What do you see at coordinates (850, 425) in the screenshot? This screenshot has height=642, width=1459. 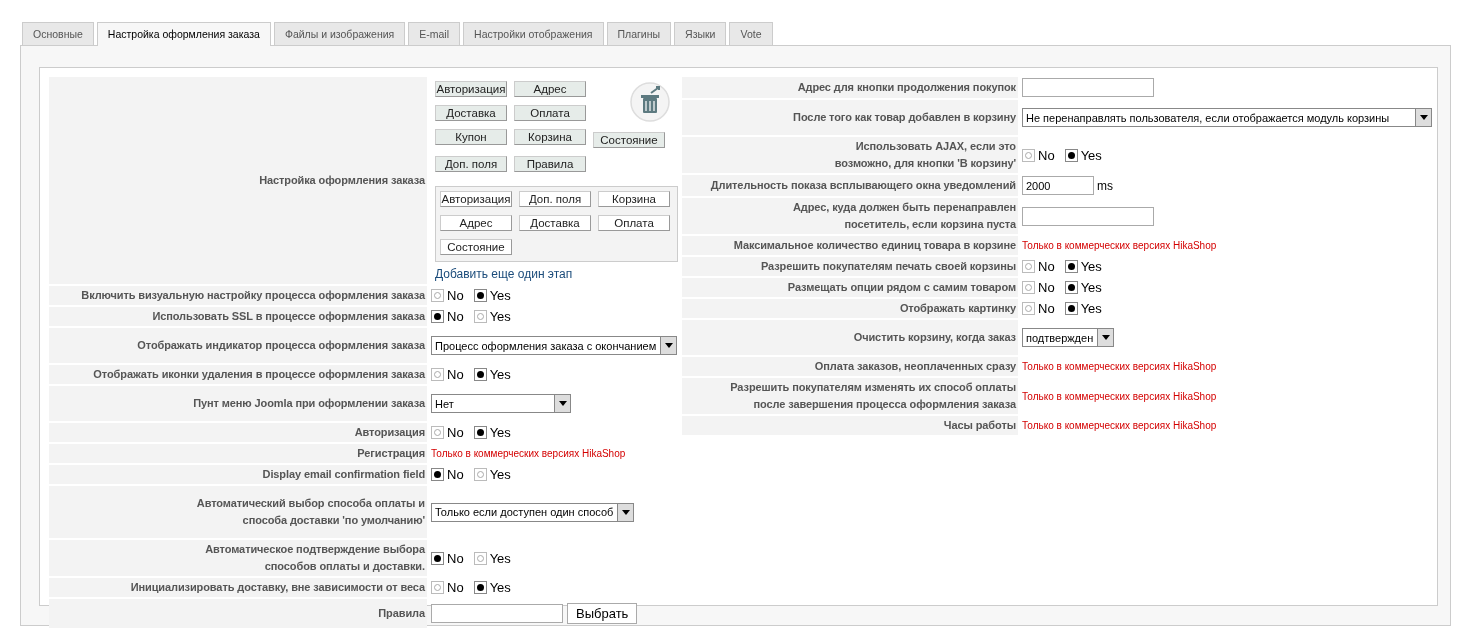 I see `field-label: Часы работы` at bounding box center [850, 425].